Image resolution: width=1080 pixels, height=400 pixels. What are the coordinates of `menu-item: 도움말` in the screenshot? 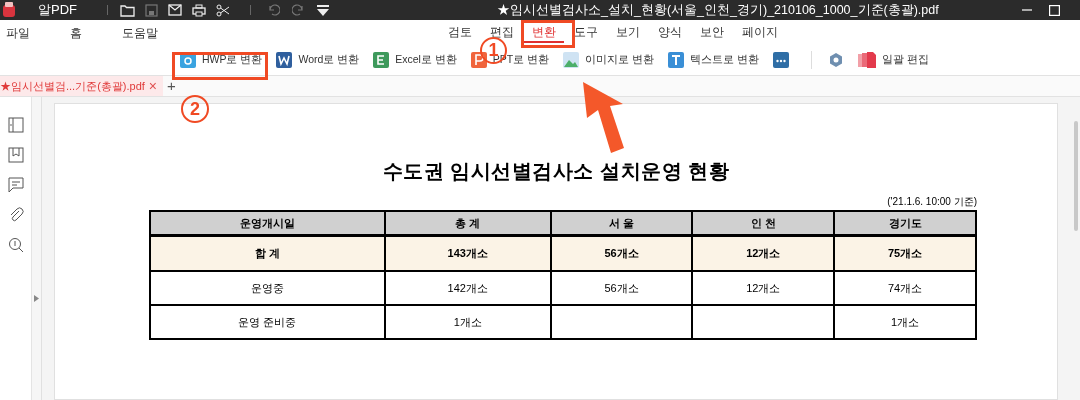 It's located at (140, 32).